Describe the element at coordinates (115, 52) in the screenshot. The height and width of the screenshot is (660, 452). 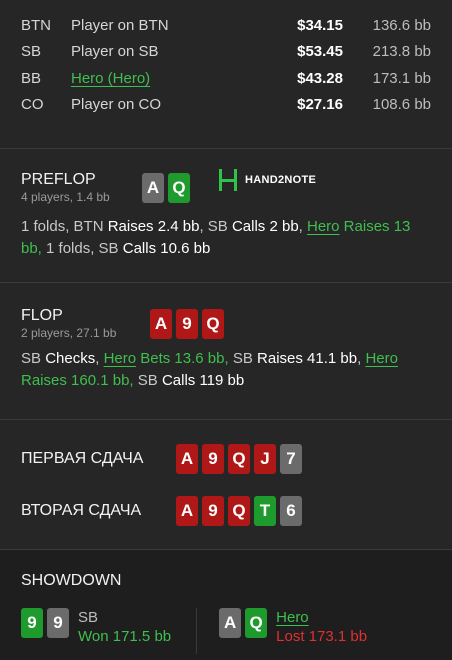
I see `player-name: Player on SB` at that location.